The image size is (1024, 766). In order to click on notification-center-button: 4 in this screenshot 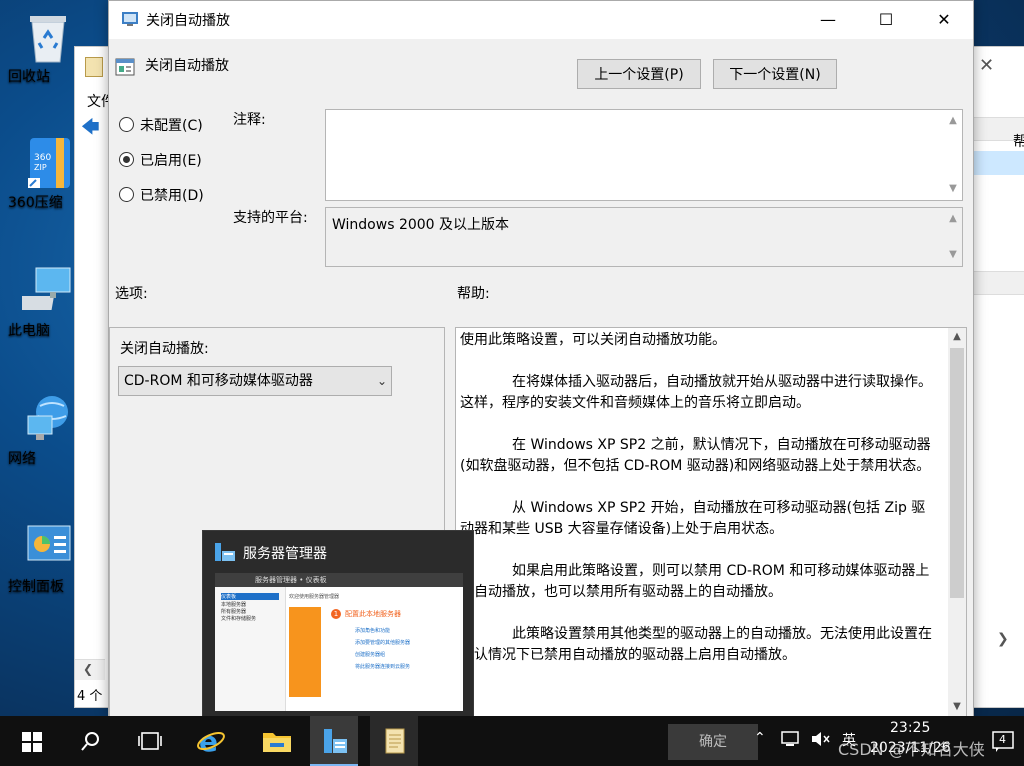, I will do `click(1003, 741)`.